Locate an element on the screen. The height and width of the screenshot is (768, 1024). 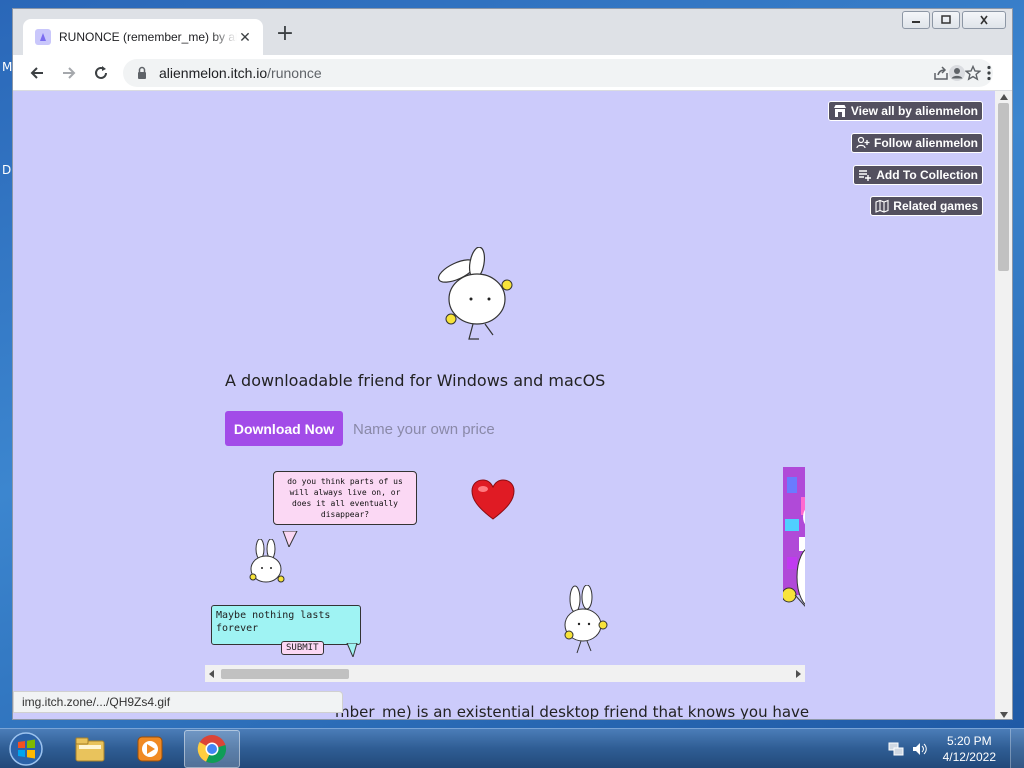
address-bar: alienmelon.itch.io/runonce is located at coordinates (558, 73).